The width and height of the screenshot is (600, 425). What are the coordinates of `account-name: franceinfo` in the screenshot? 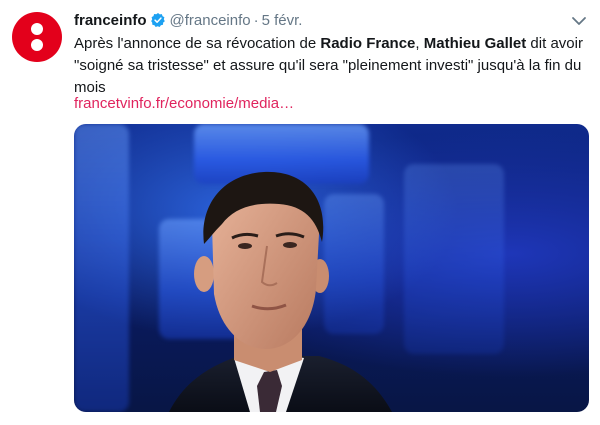 It's located at (110, 20).